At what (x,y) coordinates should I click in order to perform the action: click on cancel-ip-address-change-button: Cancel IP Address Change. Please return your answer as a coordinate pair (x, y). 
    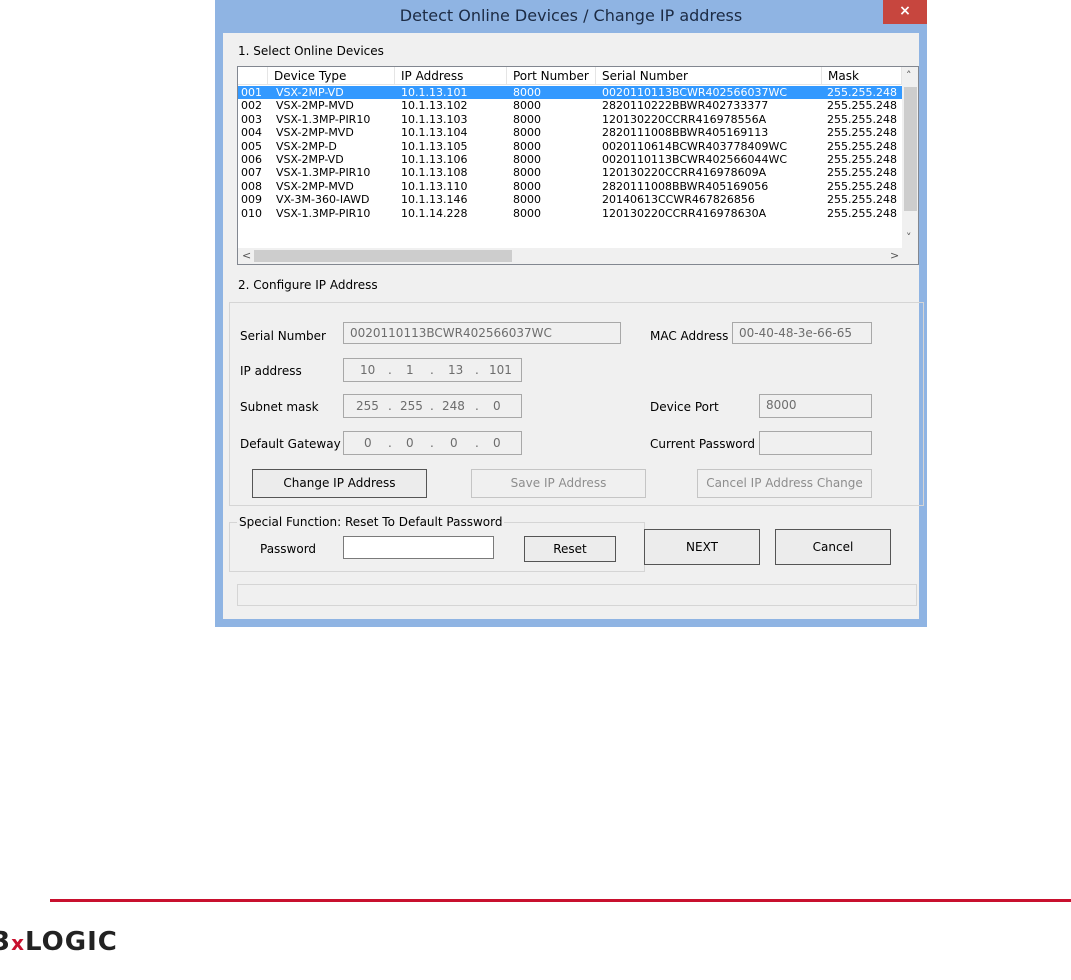
    Looking at the image, I should click on (784, 483).